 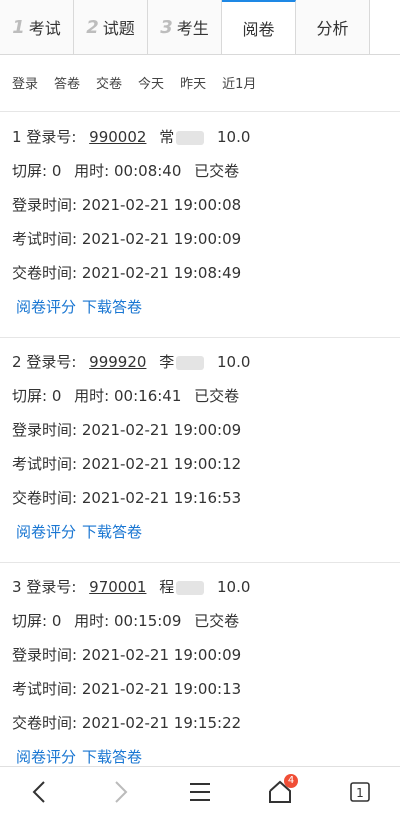 I want to click on record-index: 3, so click(x=17, y=587).